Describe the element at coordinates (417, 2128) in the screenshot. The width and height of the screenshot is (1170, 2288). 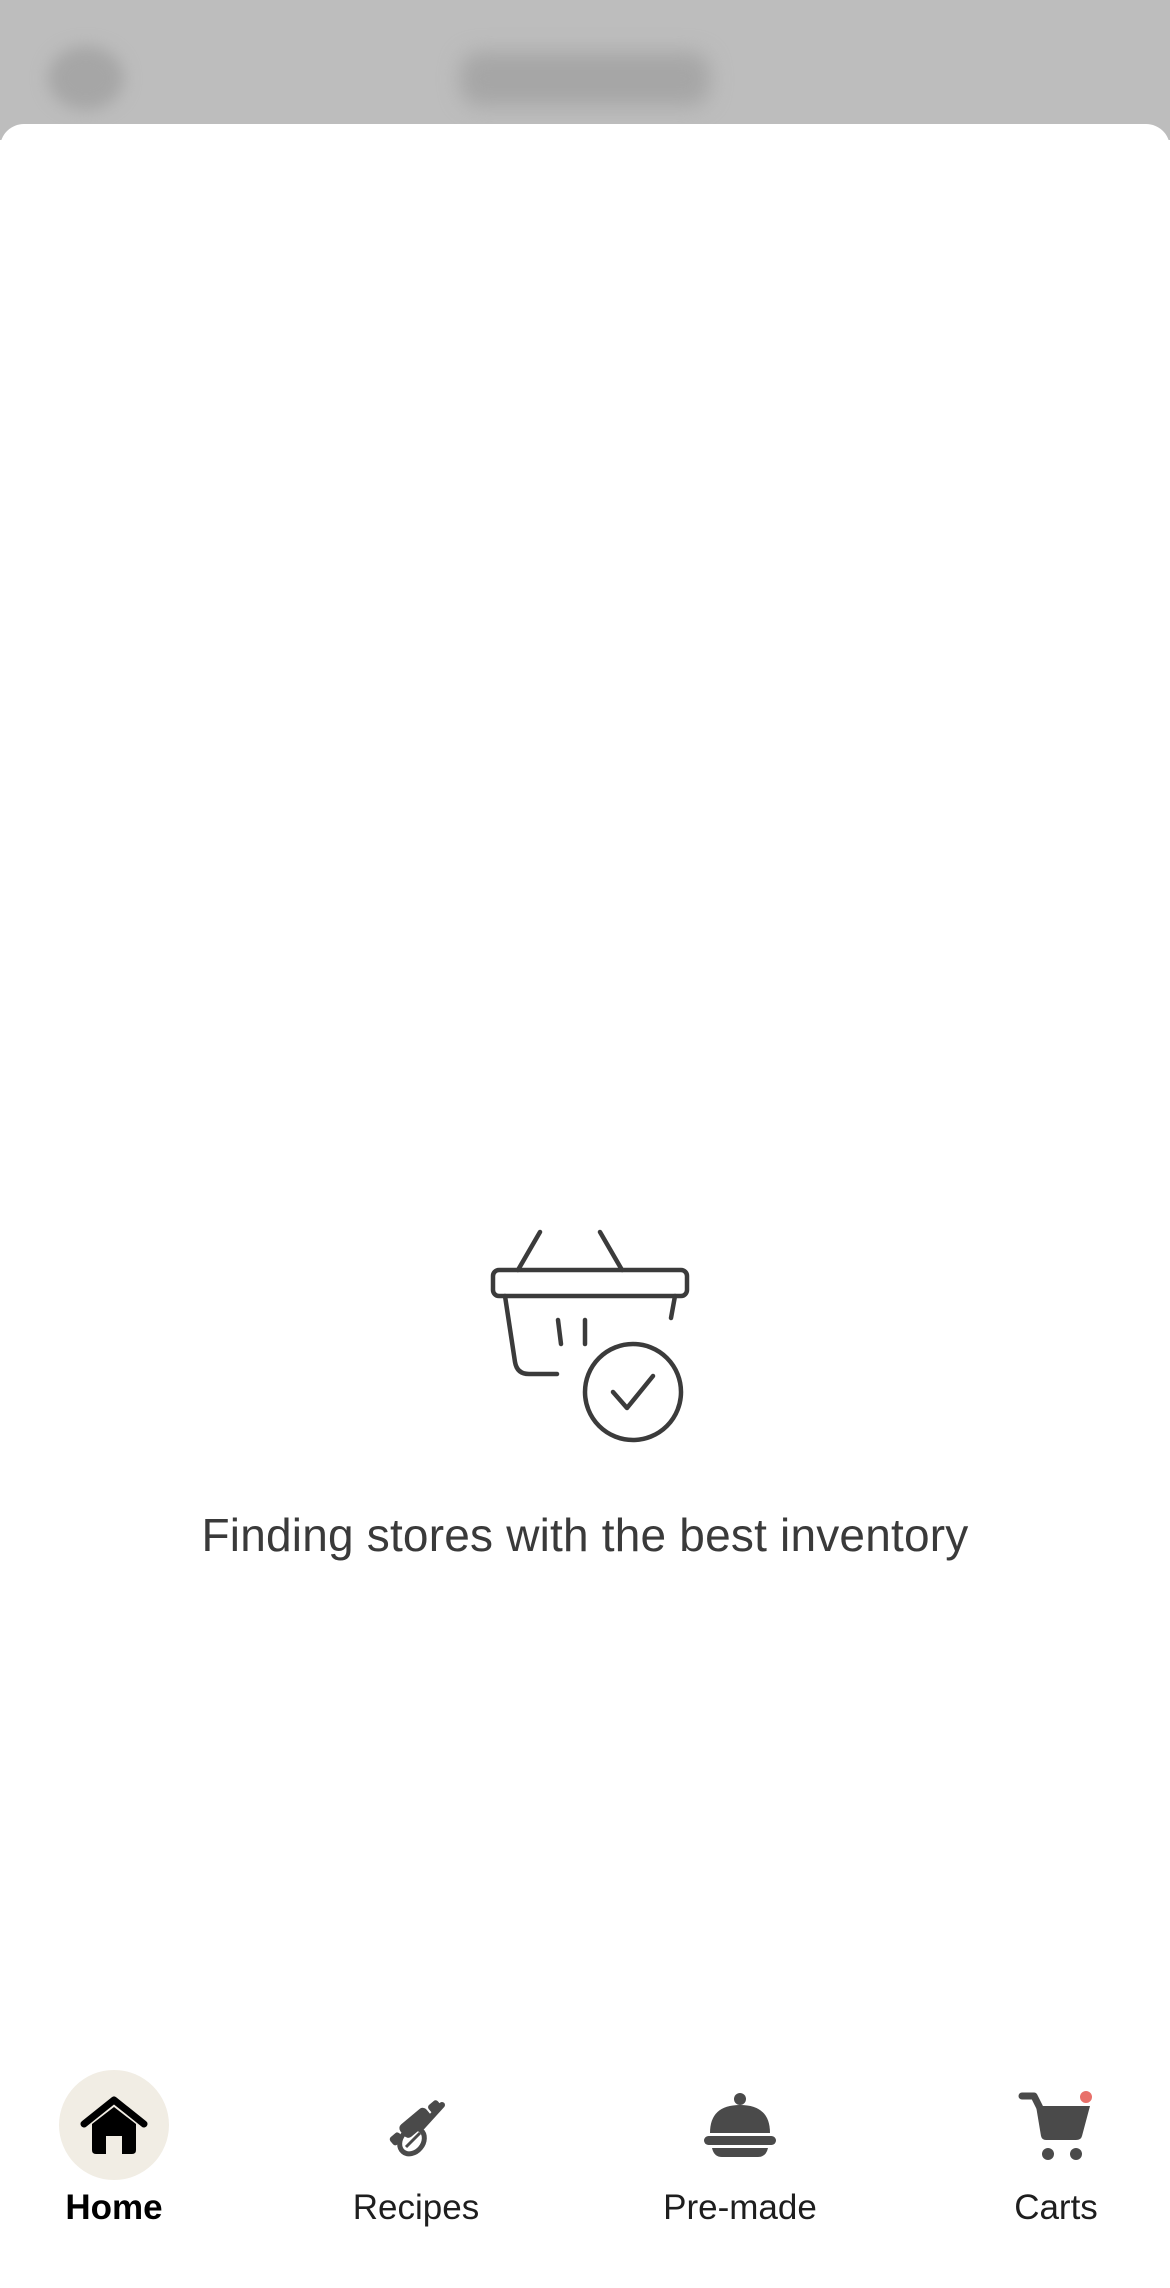
I see `rolling-pin-whisk-icon` at that location.